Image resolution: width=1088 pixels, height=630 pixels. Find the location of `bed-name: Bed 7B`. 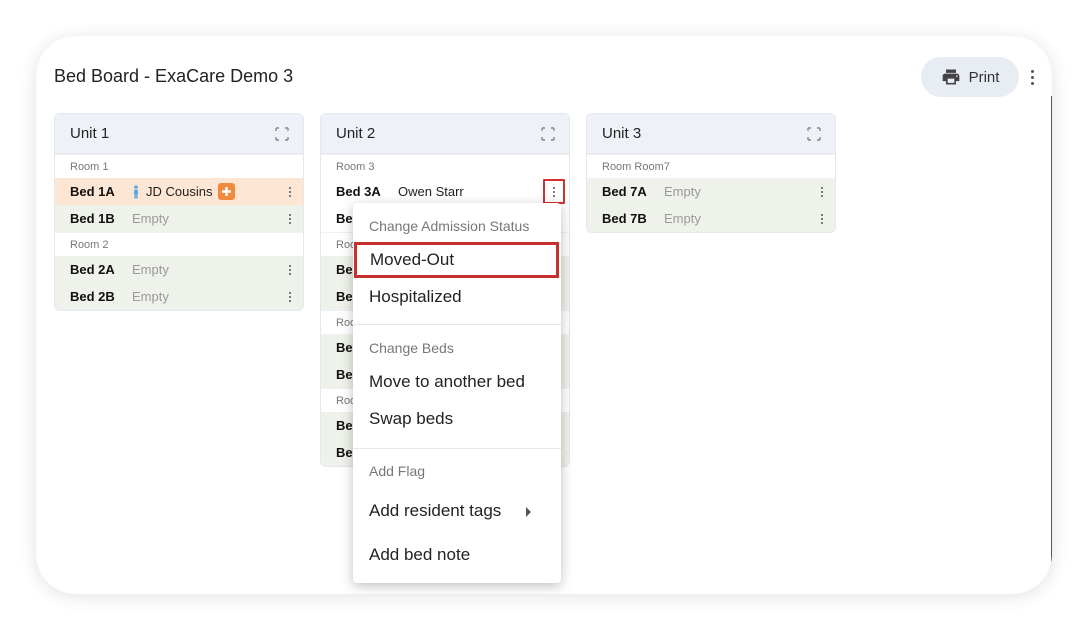

bed-name: Bed 7B is located at coordinates (624, 218).